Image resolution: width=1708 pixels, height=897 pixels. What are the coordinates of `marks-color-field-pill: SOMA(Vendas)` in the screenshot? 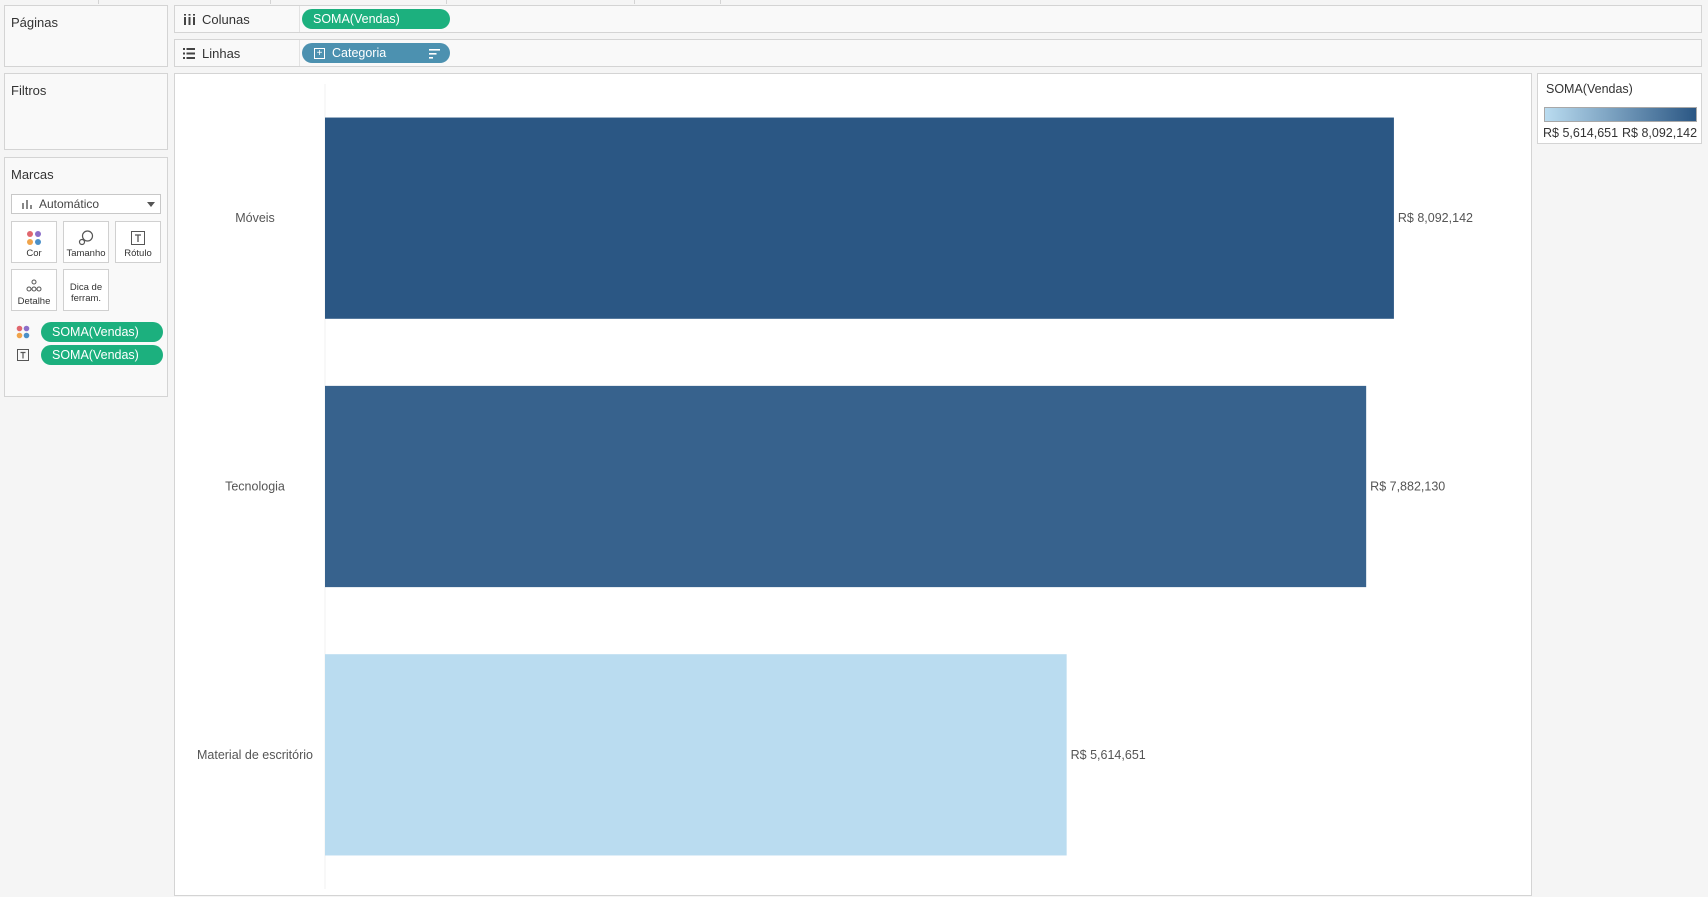 It's located at (102, 332).